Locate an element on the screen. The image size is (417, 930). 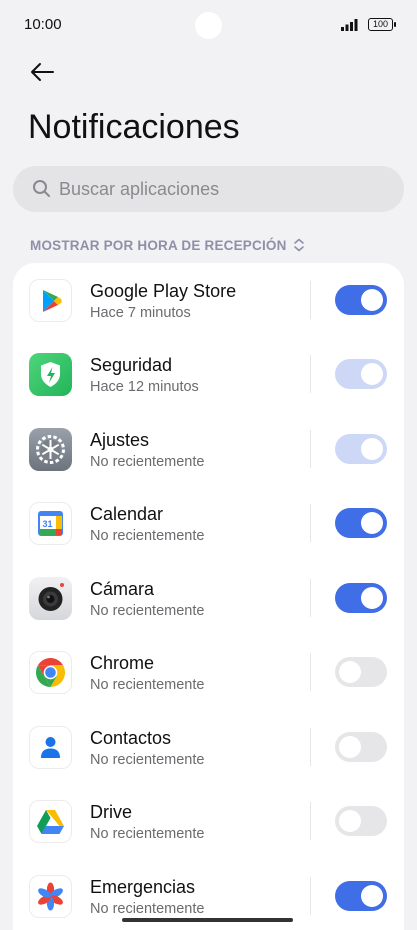
sort-label: MOSTRAR POR HORA DE RECEPCIÓN is located at coordinates (158, 245).